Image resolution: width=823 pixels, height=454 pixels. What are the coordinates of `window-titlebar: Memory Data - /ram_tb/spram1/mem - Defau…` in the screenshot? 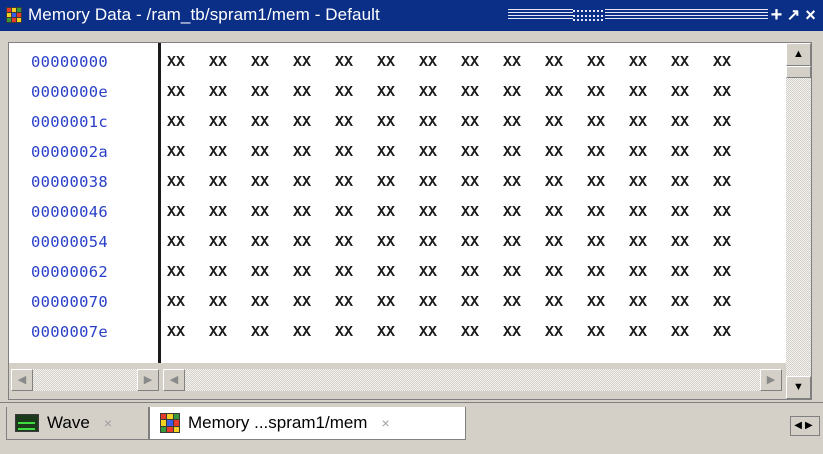 It's located at (411, 15).